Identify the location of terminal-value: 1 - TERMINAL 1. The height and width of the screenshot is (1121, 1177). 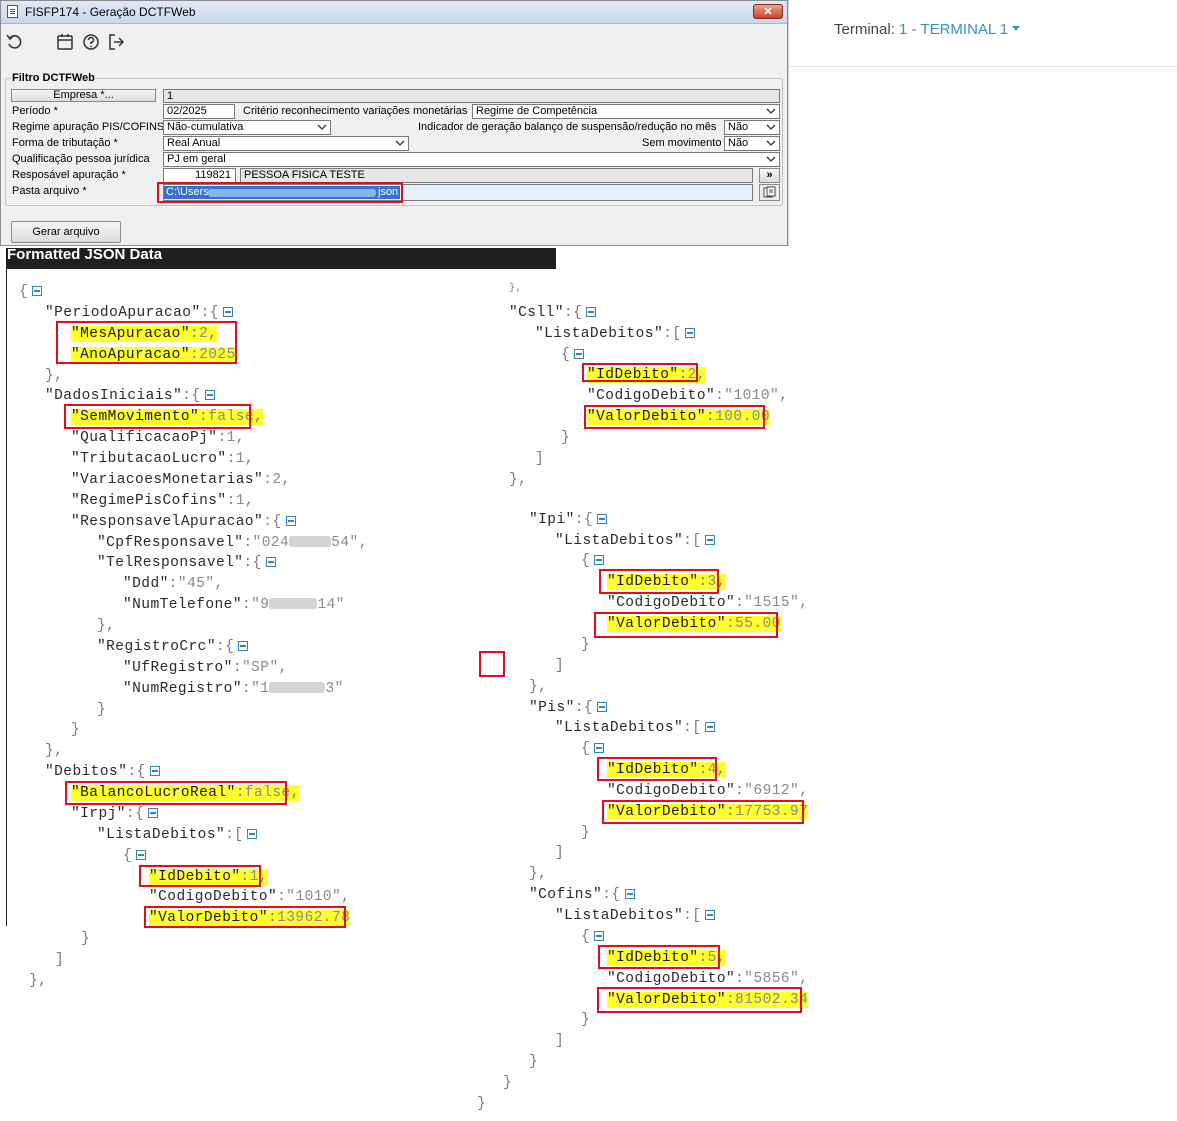
(954, 29).